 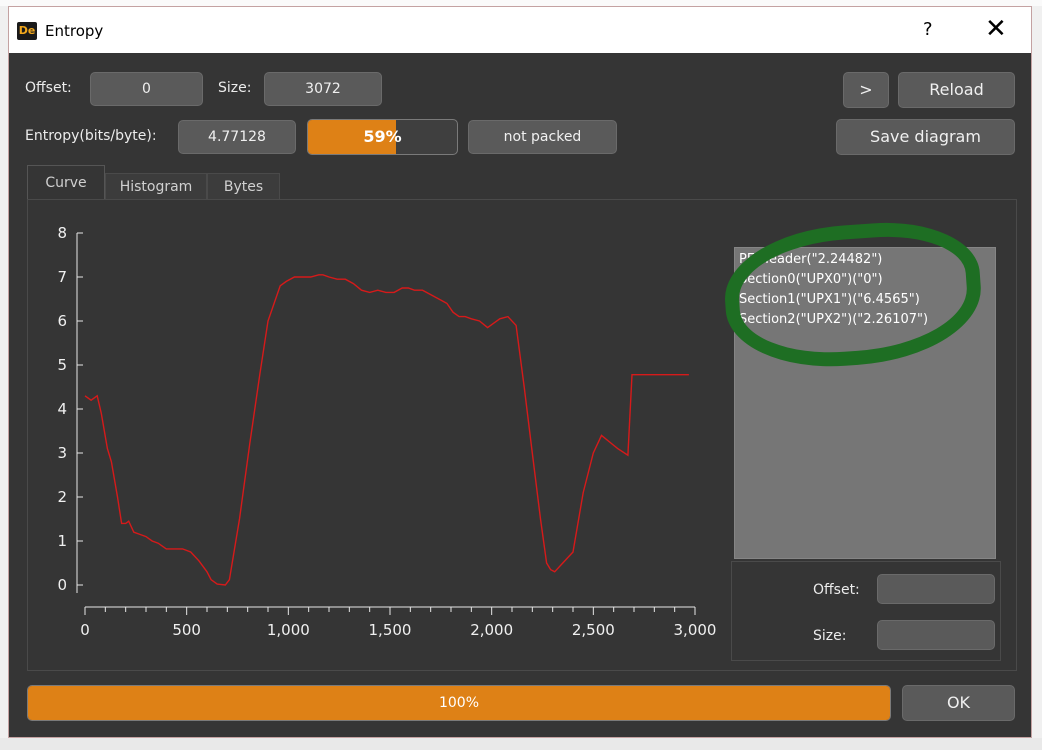 What do you see at coordinates (146, 89) in the screenshot?
I see `offset-field: 0` at bounding box center [146, 89].